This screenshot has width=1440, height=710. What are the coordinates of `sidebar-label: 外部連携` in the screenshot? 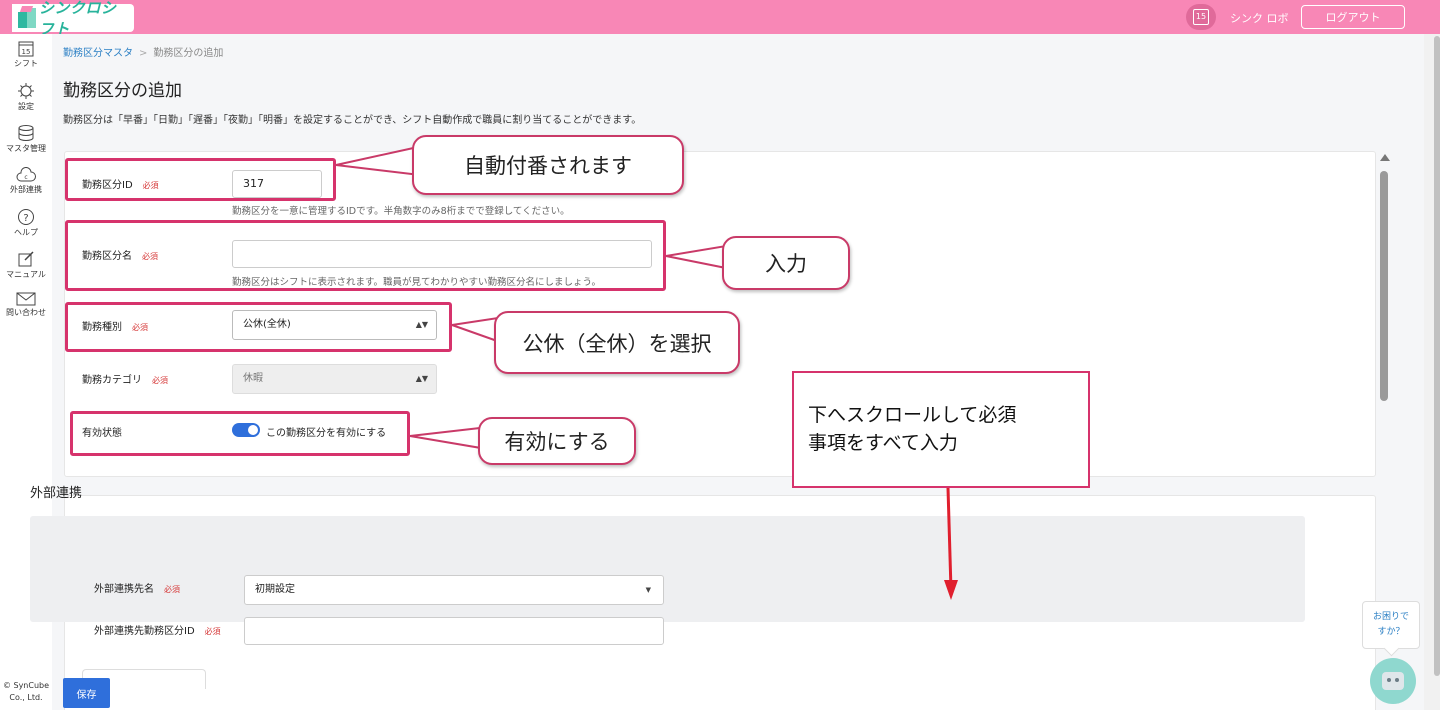 It's located at (26, 189).